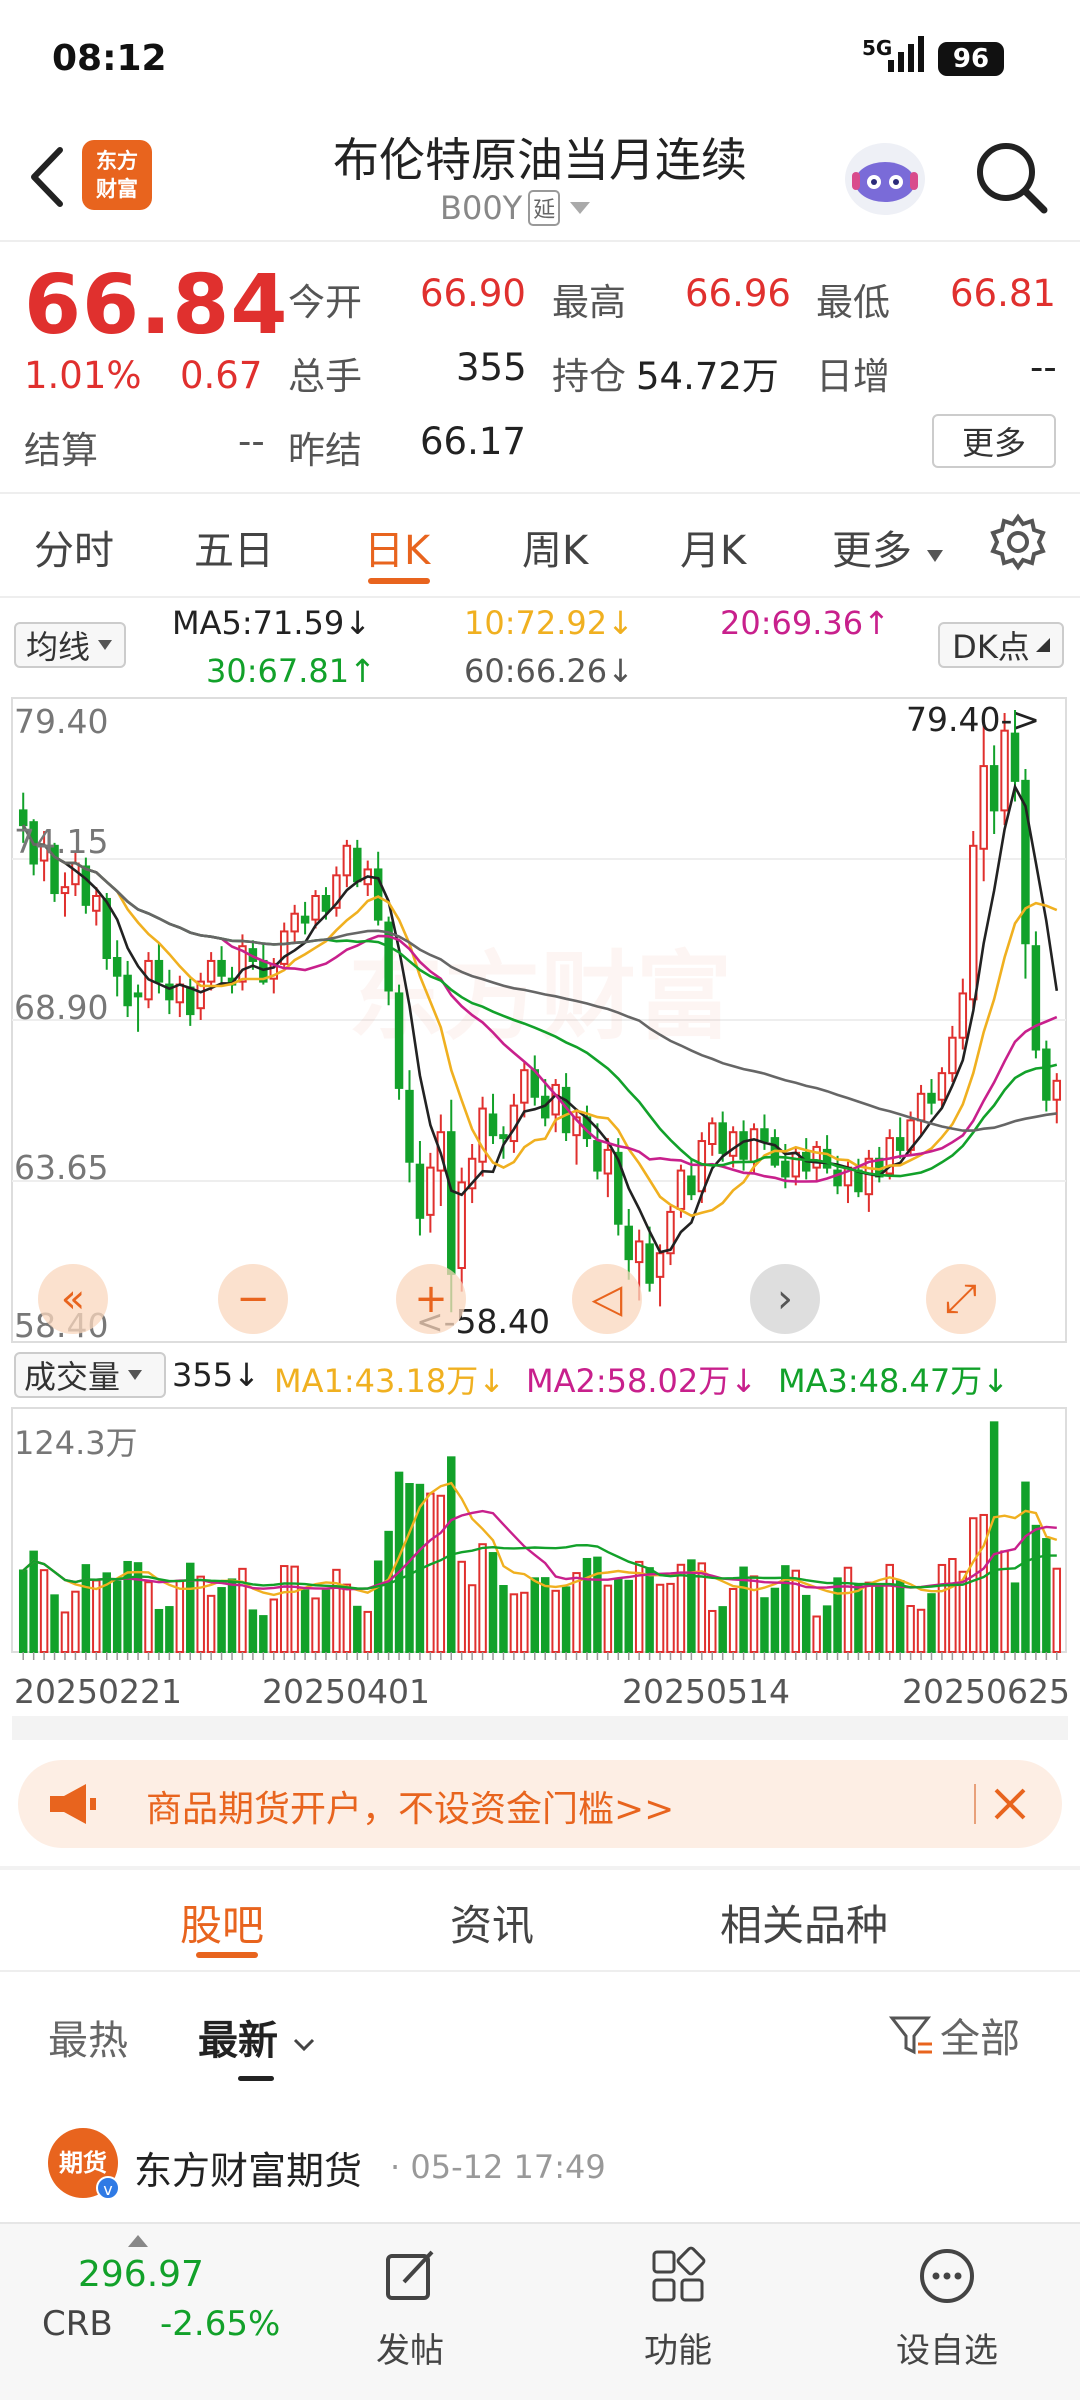 The image size is (1080, 2400). Describe the element at coordinates (257, 2037) in the screenshot. I see `filter-newest: 最新` at that location.